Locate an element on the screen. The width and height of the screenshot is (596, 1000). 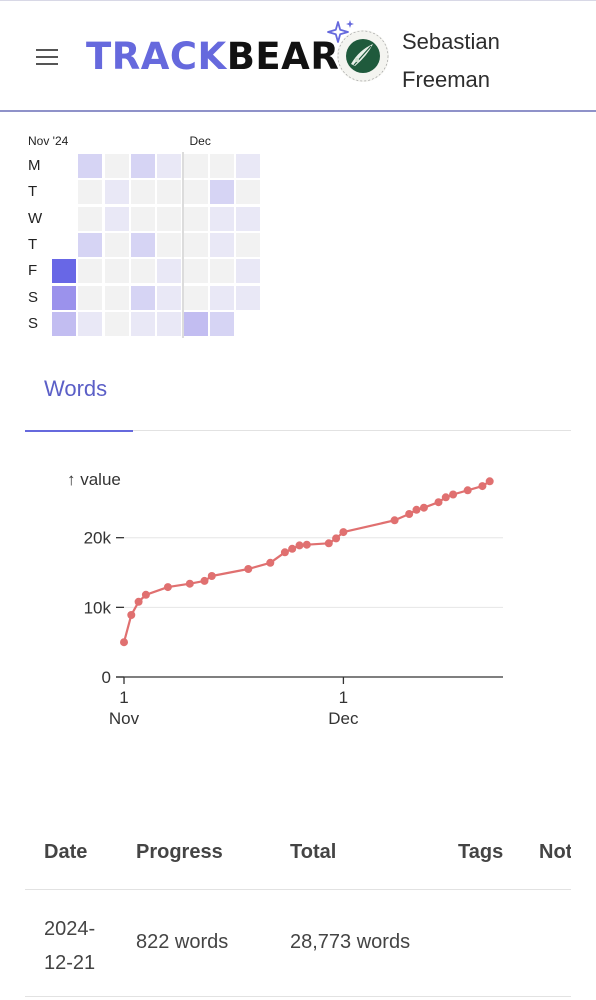
heatmap-day-label: T is located at coordinates (33, 192).